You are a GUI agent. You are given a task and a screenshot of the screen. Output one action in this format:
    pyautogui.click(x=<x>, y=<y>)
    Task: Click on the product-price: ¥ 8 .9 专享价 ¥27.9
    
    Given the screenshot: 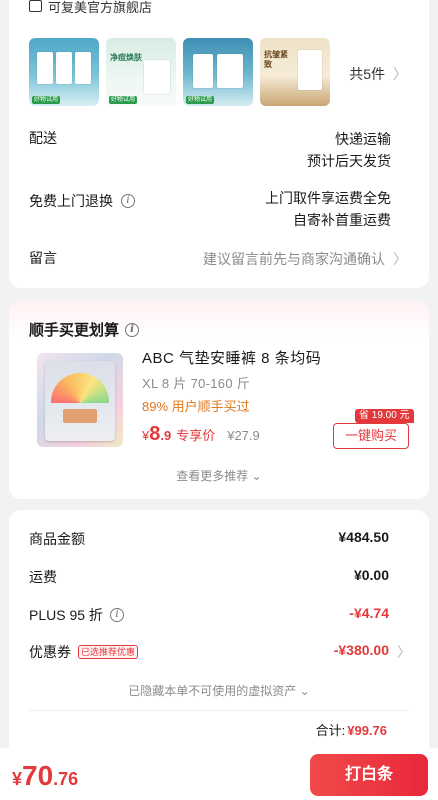 What is the action you would take?
    pyautogui.click(x=201, y=434)
    